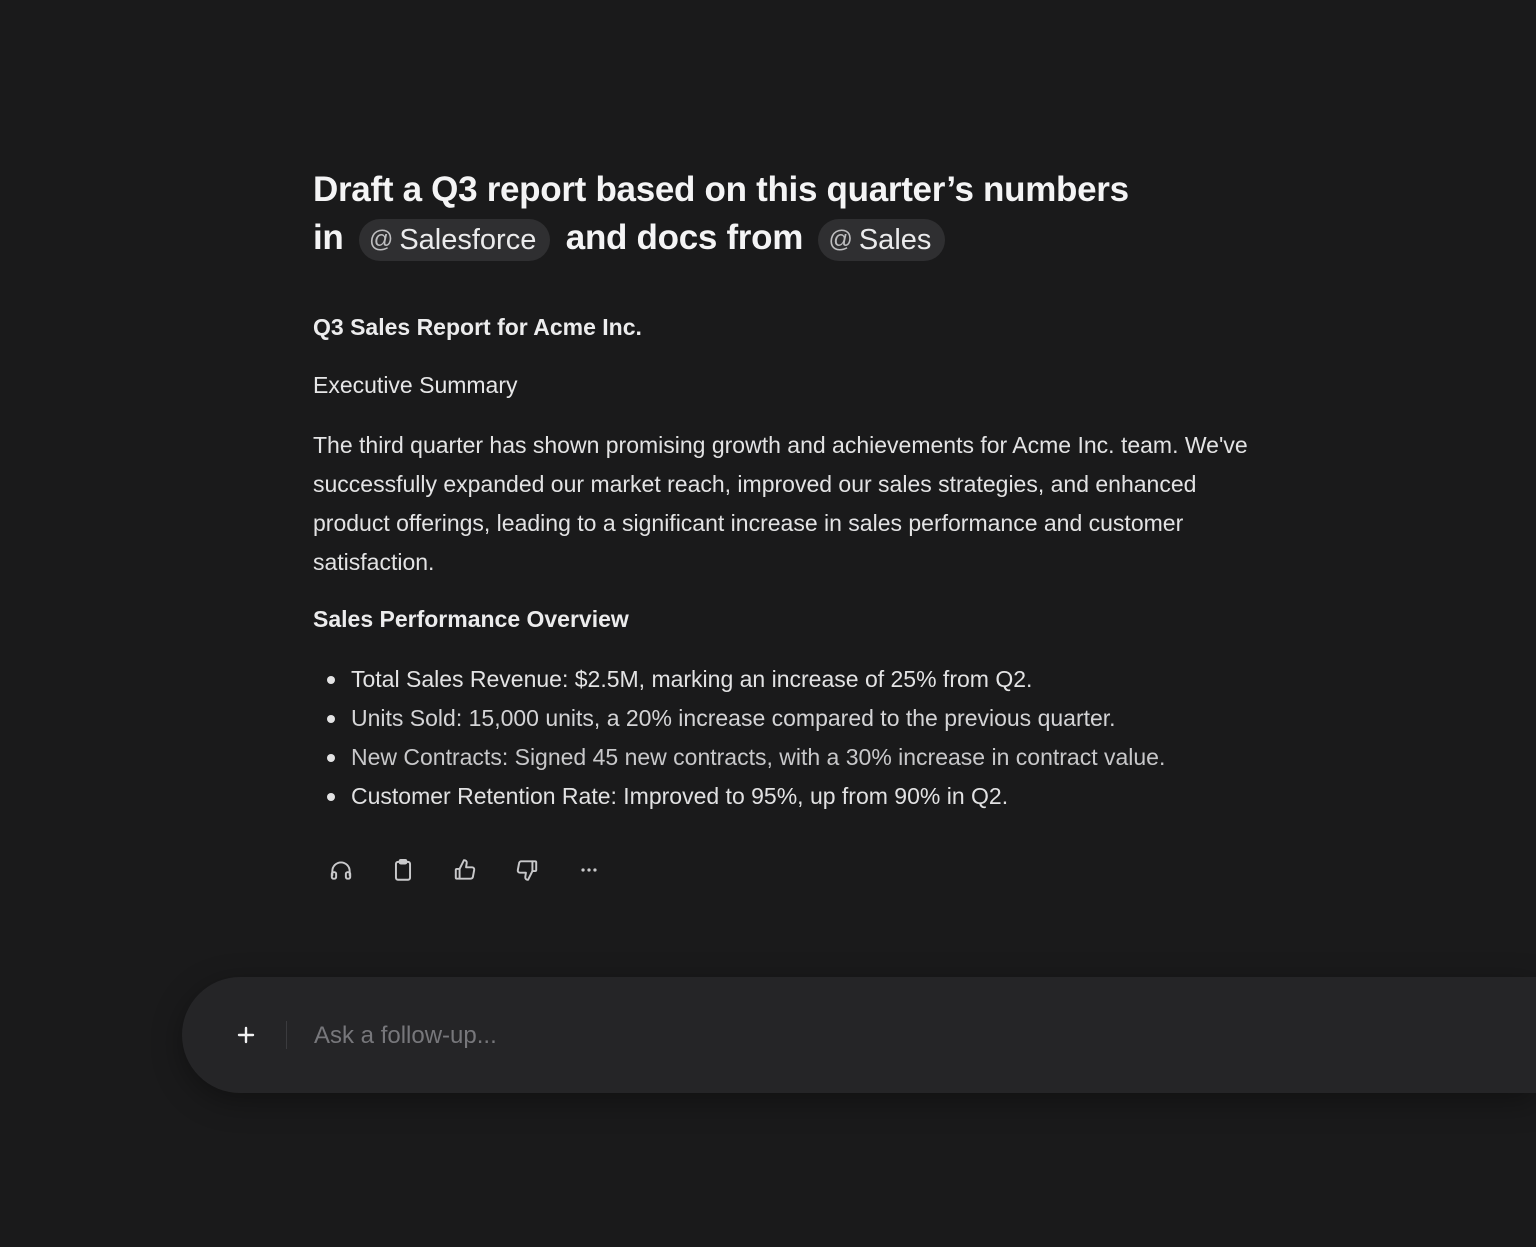  I want to click on more-icon, so click(589, 870).